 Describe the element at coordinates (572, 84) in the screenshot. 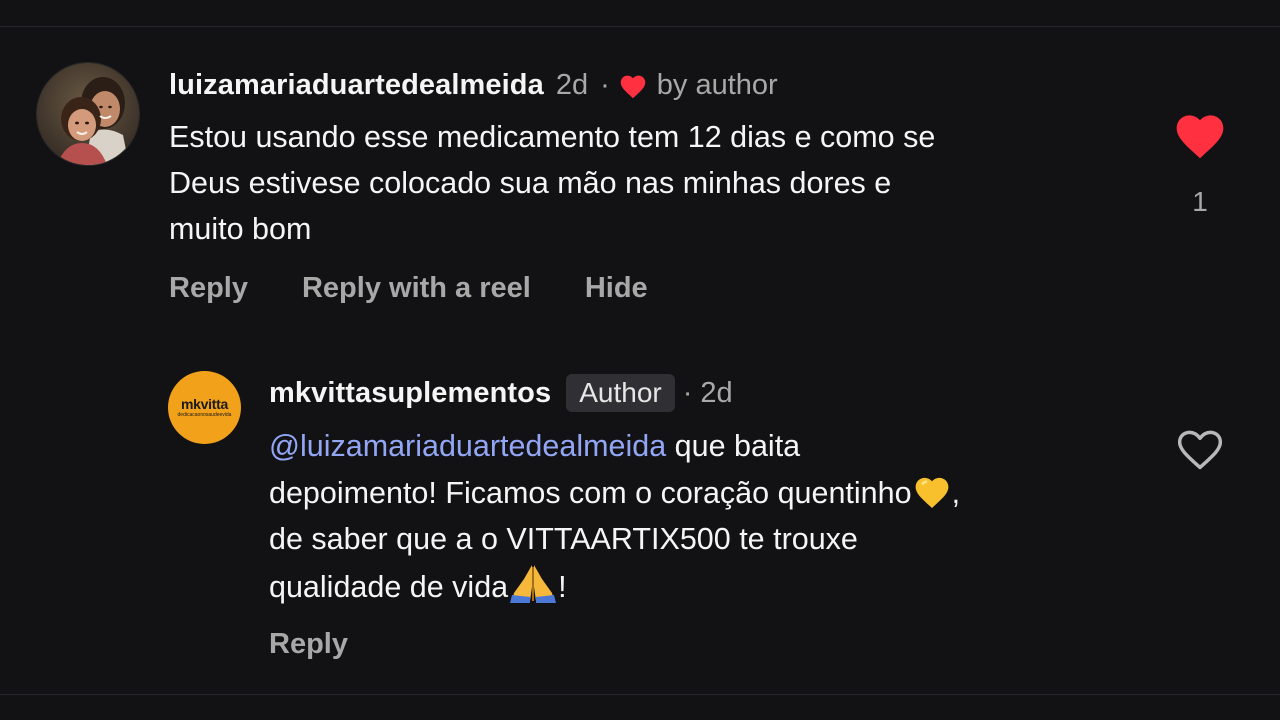

I see `comment-time: 2d` at that location.